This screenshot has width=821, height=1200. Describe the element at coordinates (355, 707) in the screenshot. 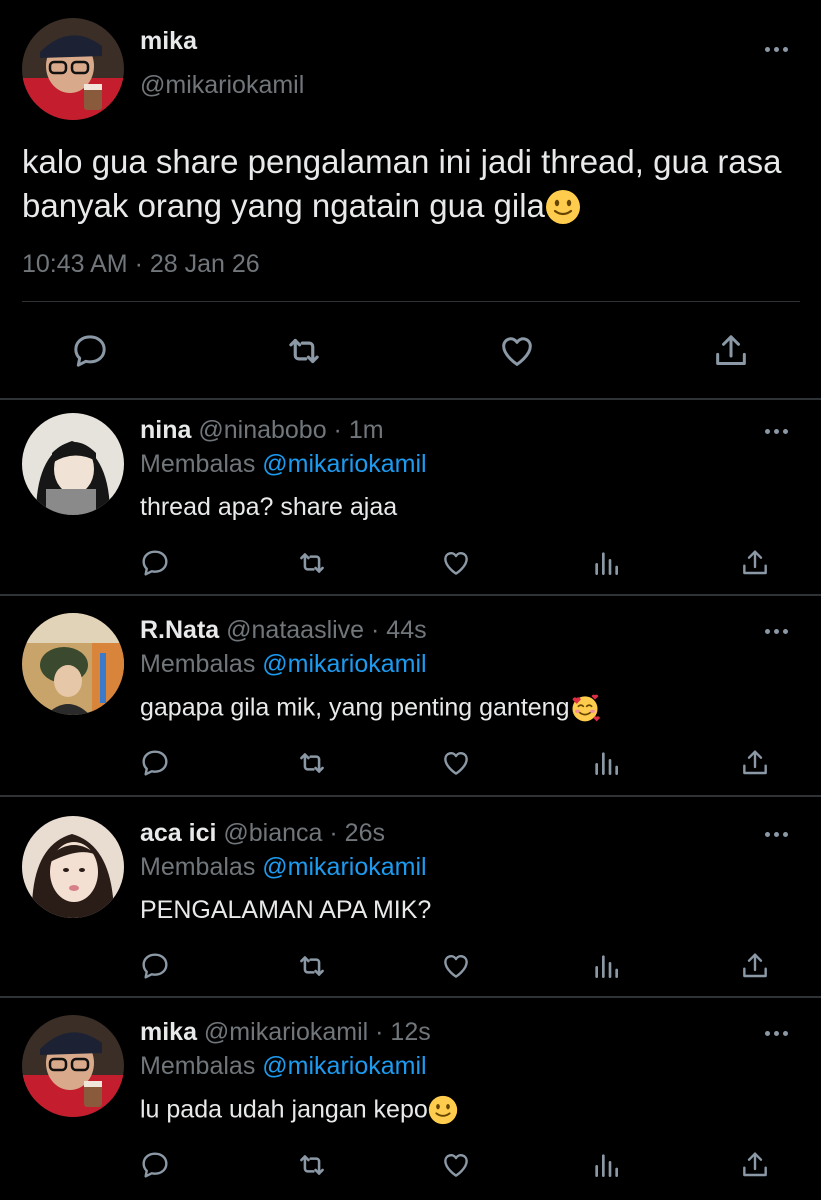

I see `reply-text-body: gapapa gila mik, yang penting ganteng` at that location.